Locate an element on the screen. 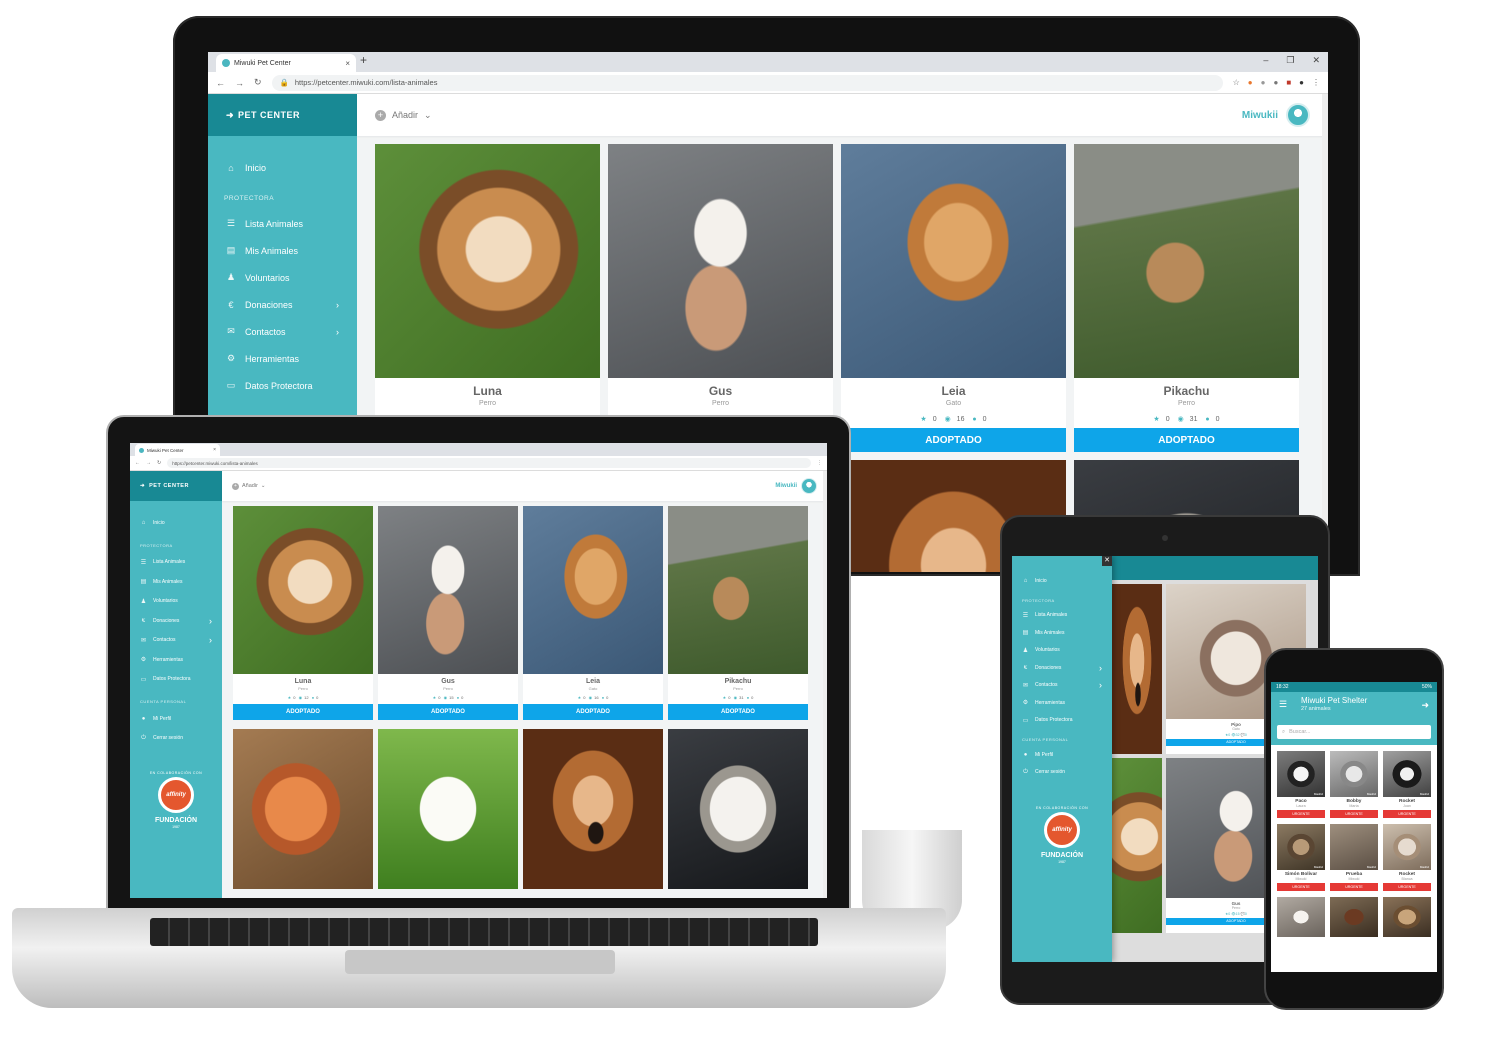 The height and width of the screenshot is (1059, 1500). animal-card: Gus Perro is located at coordinates (720, 298).